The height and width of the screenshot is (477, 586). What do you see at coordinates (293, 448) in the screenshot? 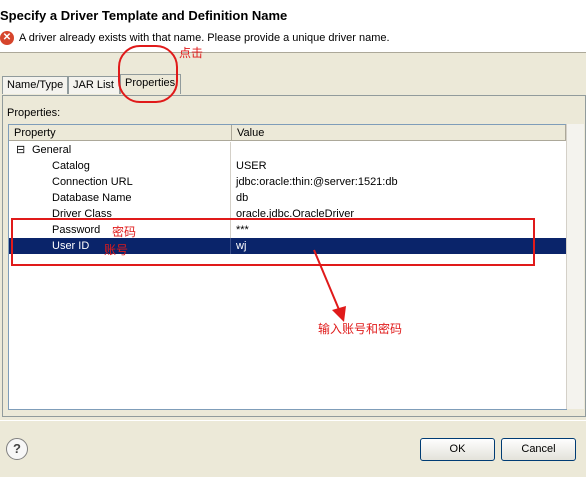
I see `button-bar` at bounding box center [293, 448].